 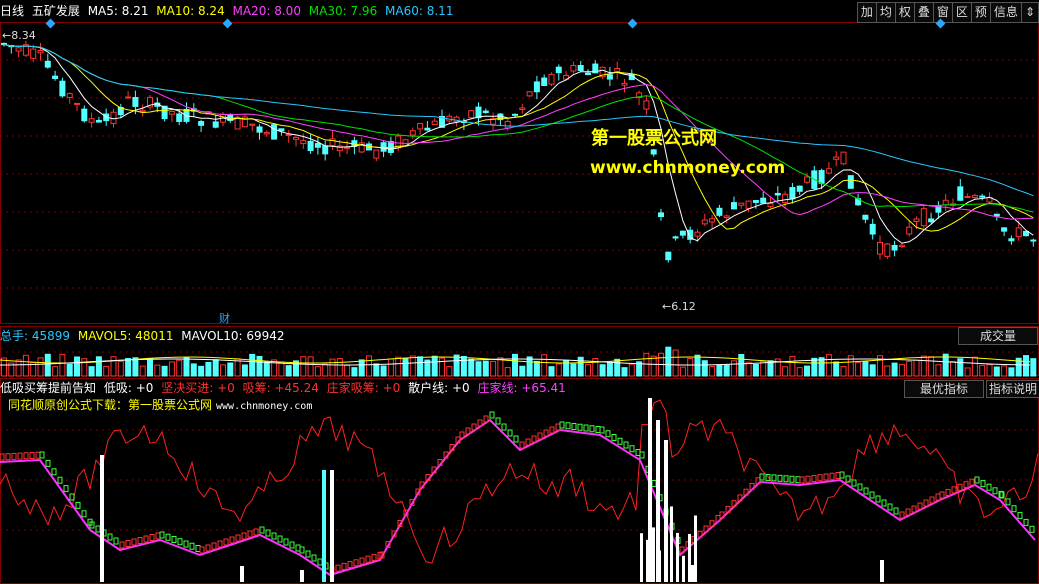 What do you see at coordinates (904, 12) in the screenshot?
I see `toolbar-rights-button: 权` at bounding box center [904, 12].